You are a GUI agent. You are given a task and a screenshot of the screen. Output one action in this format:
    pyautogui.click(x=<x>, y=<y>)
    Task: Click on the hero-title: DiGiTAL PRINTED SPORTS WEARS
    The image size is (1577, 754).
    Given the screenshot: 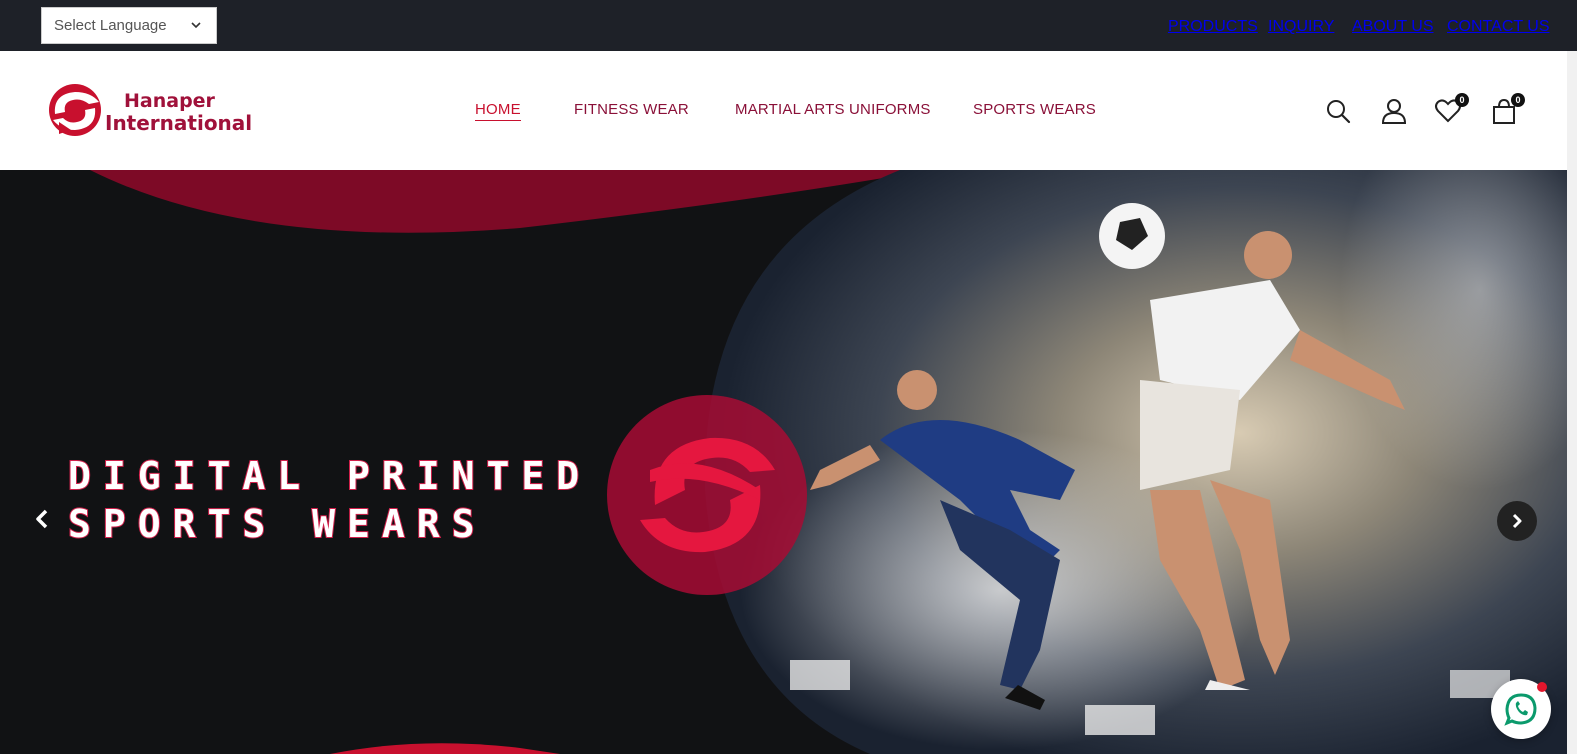 What is the action you would take?
    pyautogui.click(x=329, y=500)
    